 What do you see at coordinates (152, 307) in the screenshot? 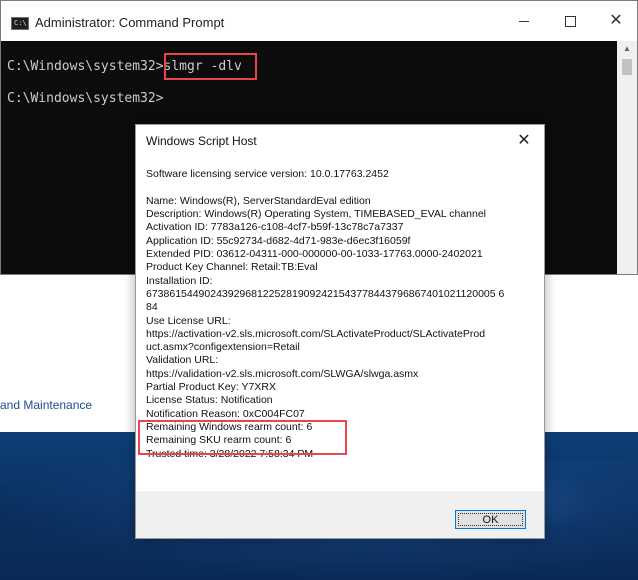
I see `info-line: 84` at bounding box center [152, 307].